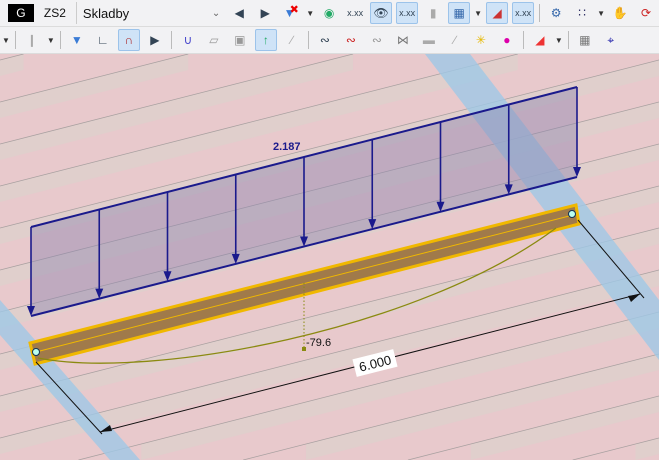  What do you see at coordinates (77, 40) in the screenshot?
I see `filter-window-icon: ▼` at bounding box center [77, 40].